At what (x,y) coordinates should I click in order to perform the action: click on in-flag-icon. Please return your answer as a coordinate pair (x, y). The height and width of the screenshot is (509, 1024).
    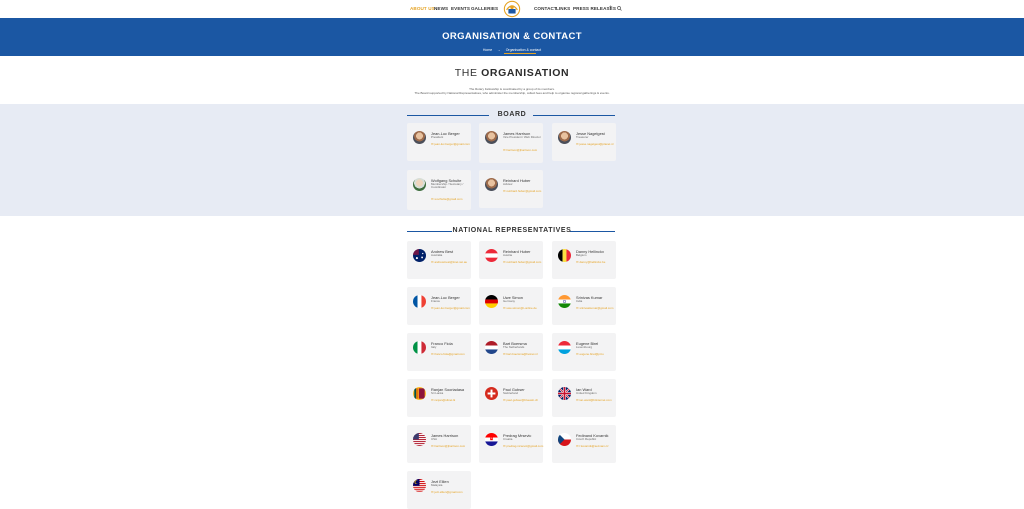
    Looking at the image, I should click on (564, 301).